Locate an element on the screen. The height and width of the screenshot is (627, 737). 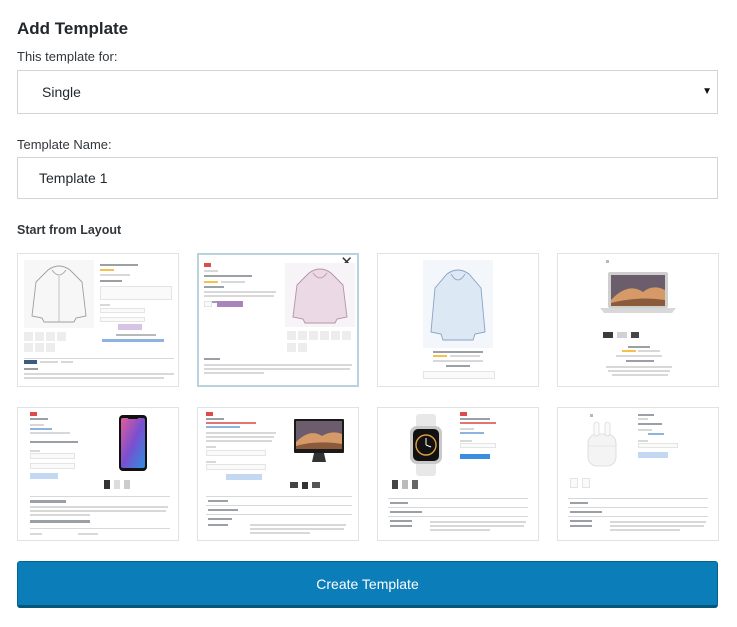
dropdown-arrow-icon: ▼ is located at coordinates (707, 91).